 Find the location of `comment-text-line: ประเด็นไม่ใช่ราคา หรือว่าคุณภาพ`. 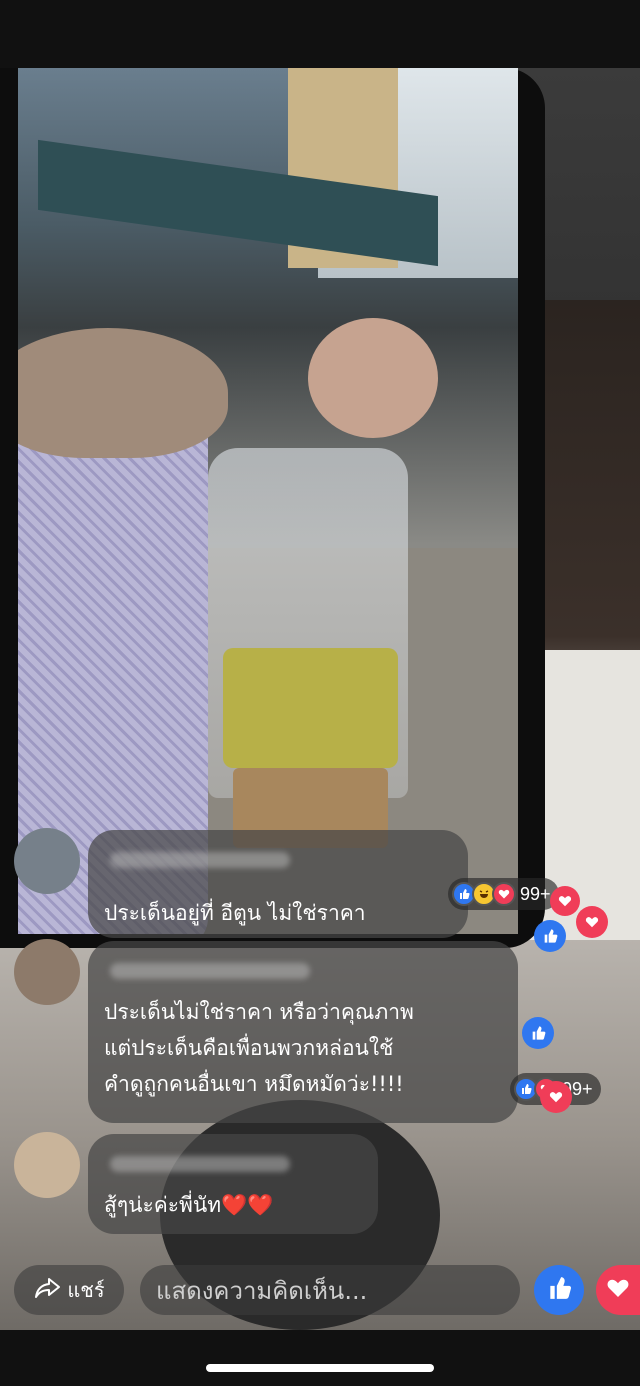

comment-text-line: ประเด็นไม่ใช่ราคา หรือว่าคุณภาพ is located at coordinates (259, 1012).